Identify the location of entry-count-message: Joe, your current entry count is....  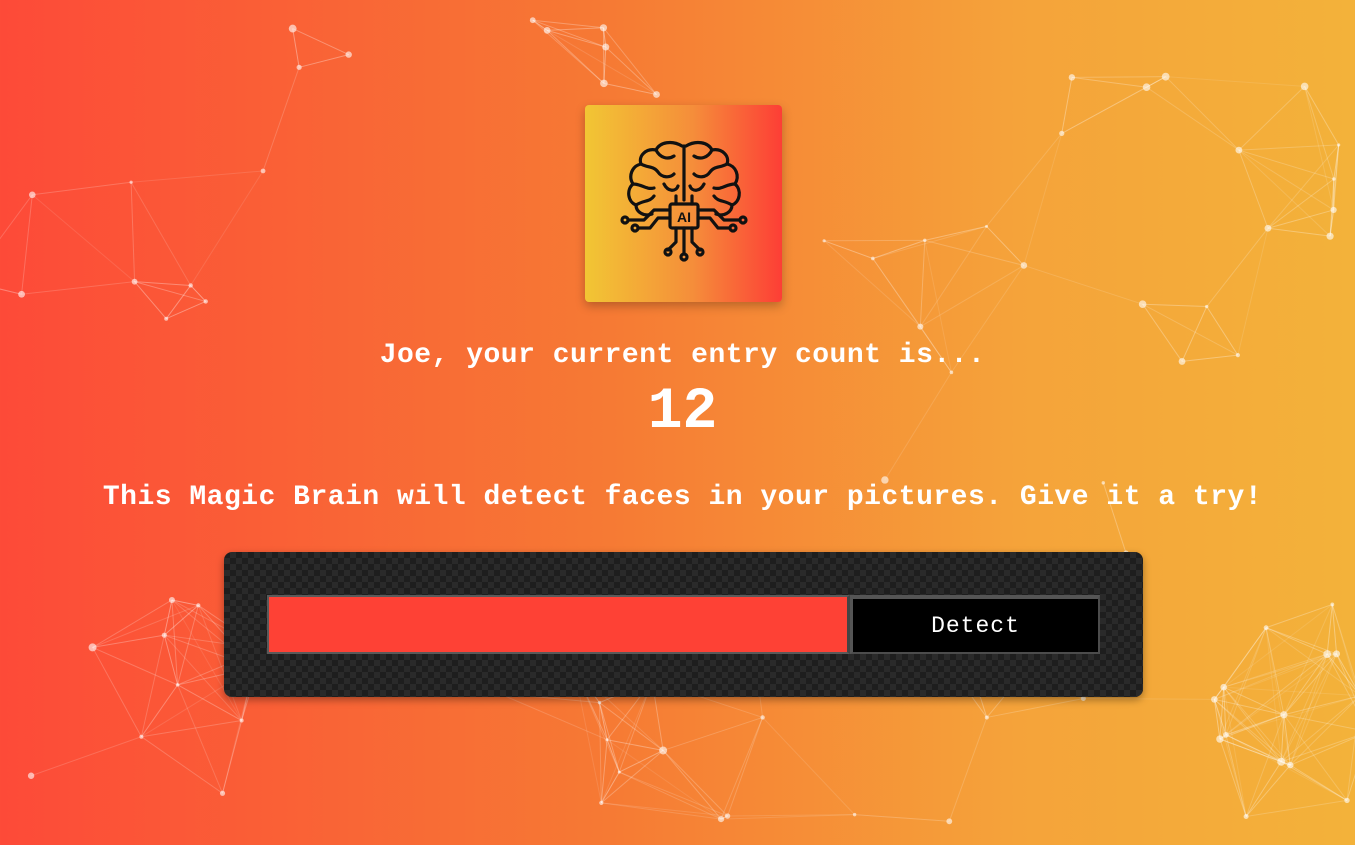
(682, 355).